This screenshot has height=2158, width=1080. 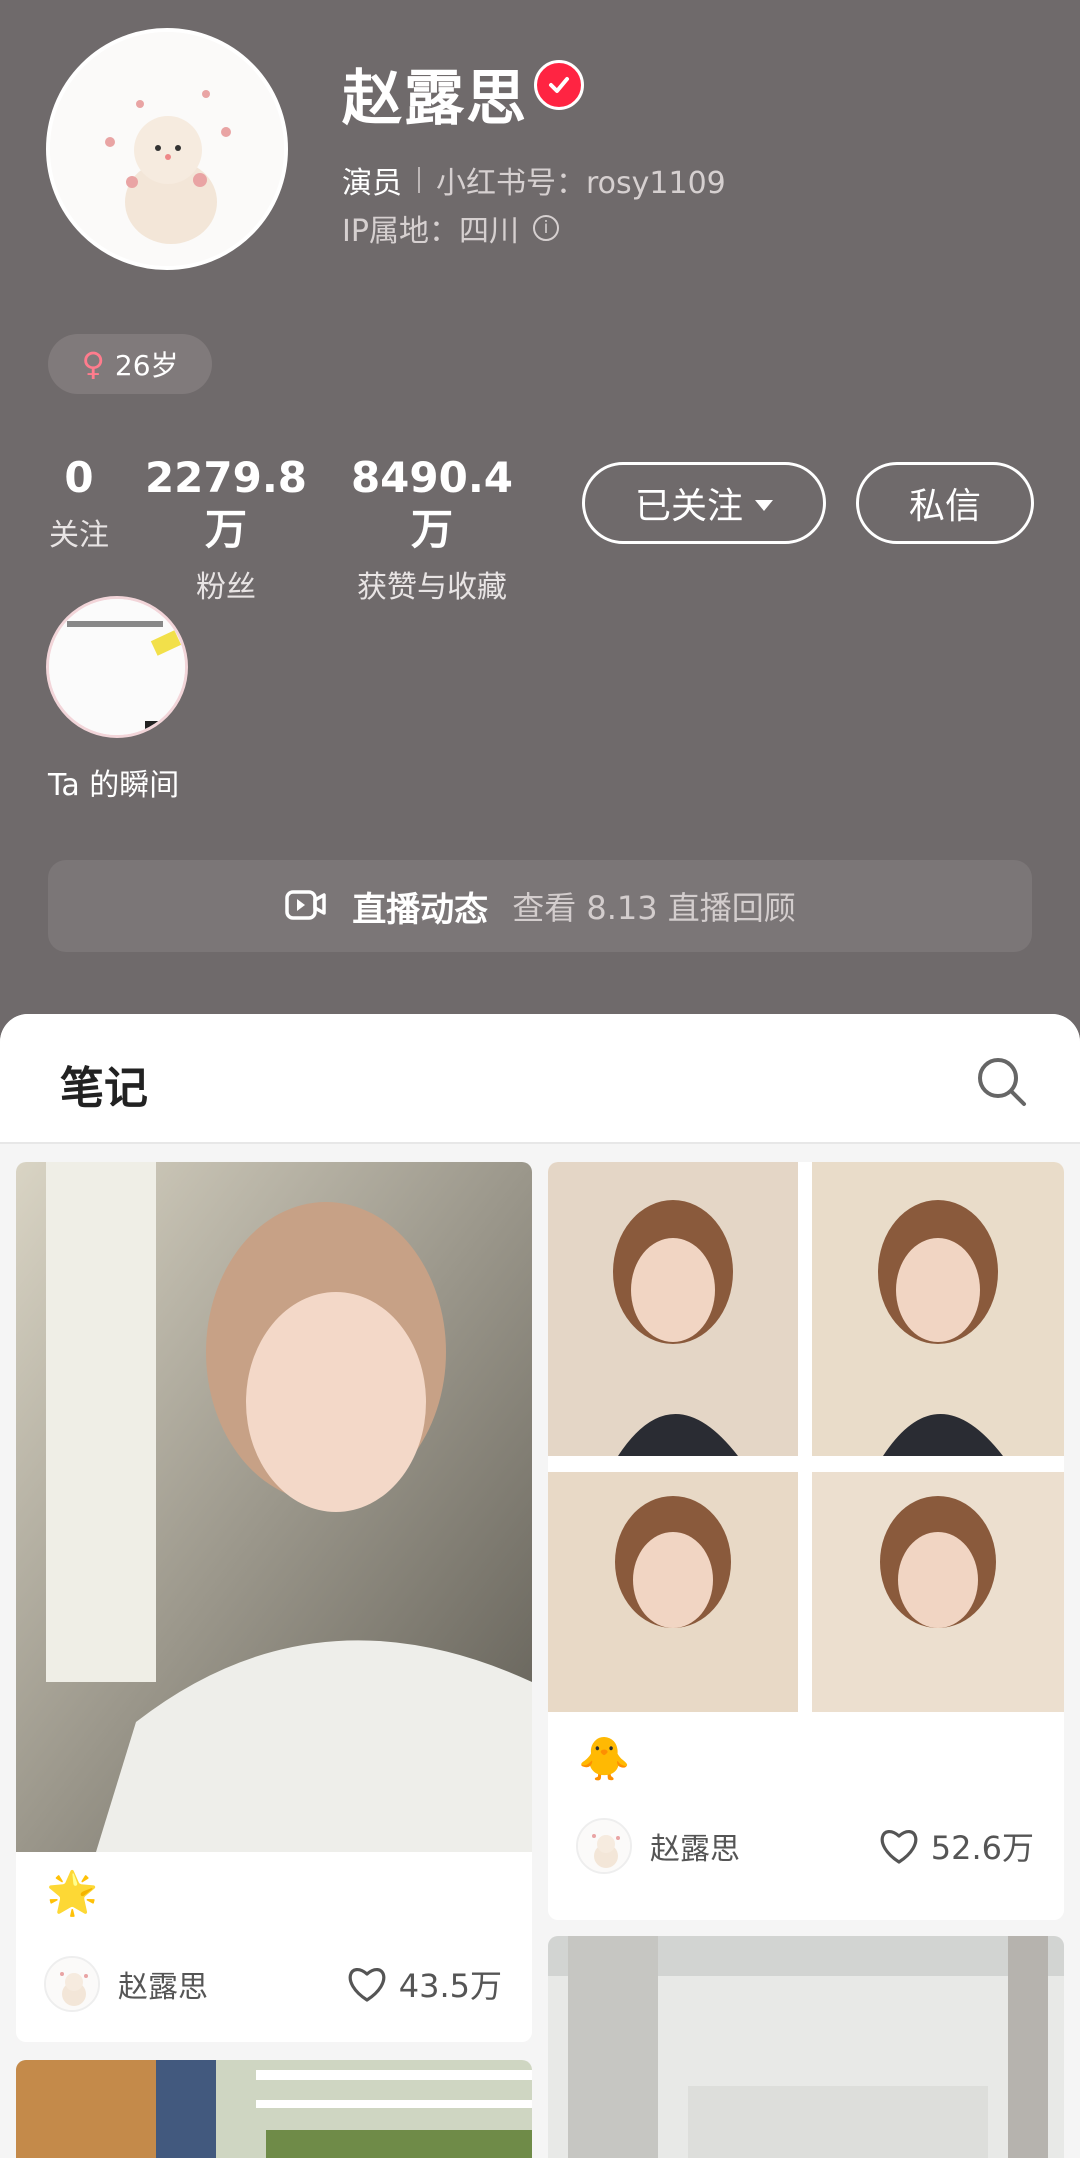 I want to click on followed-button: 已关注, so click(x=704, y=503).